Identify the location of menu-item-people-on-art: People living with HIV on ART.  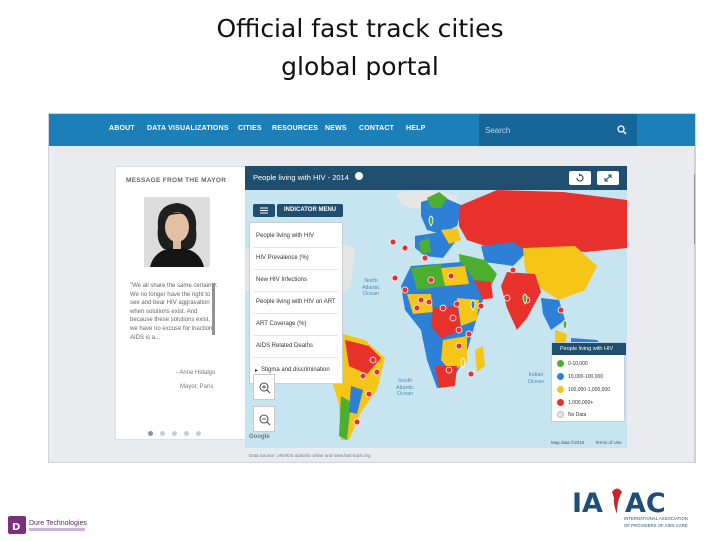
(296, 302).